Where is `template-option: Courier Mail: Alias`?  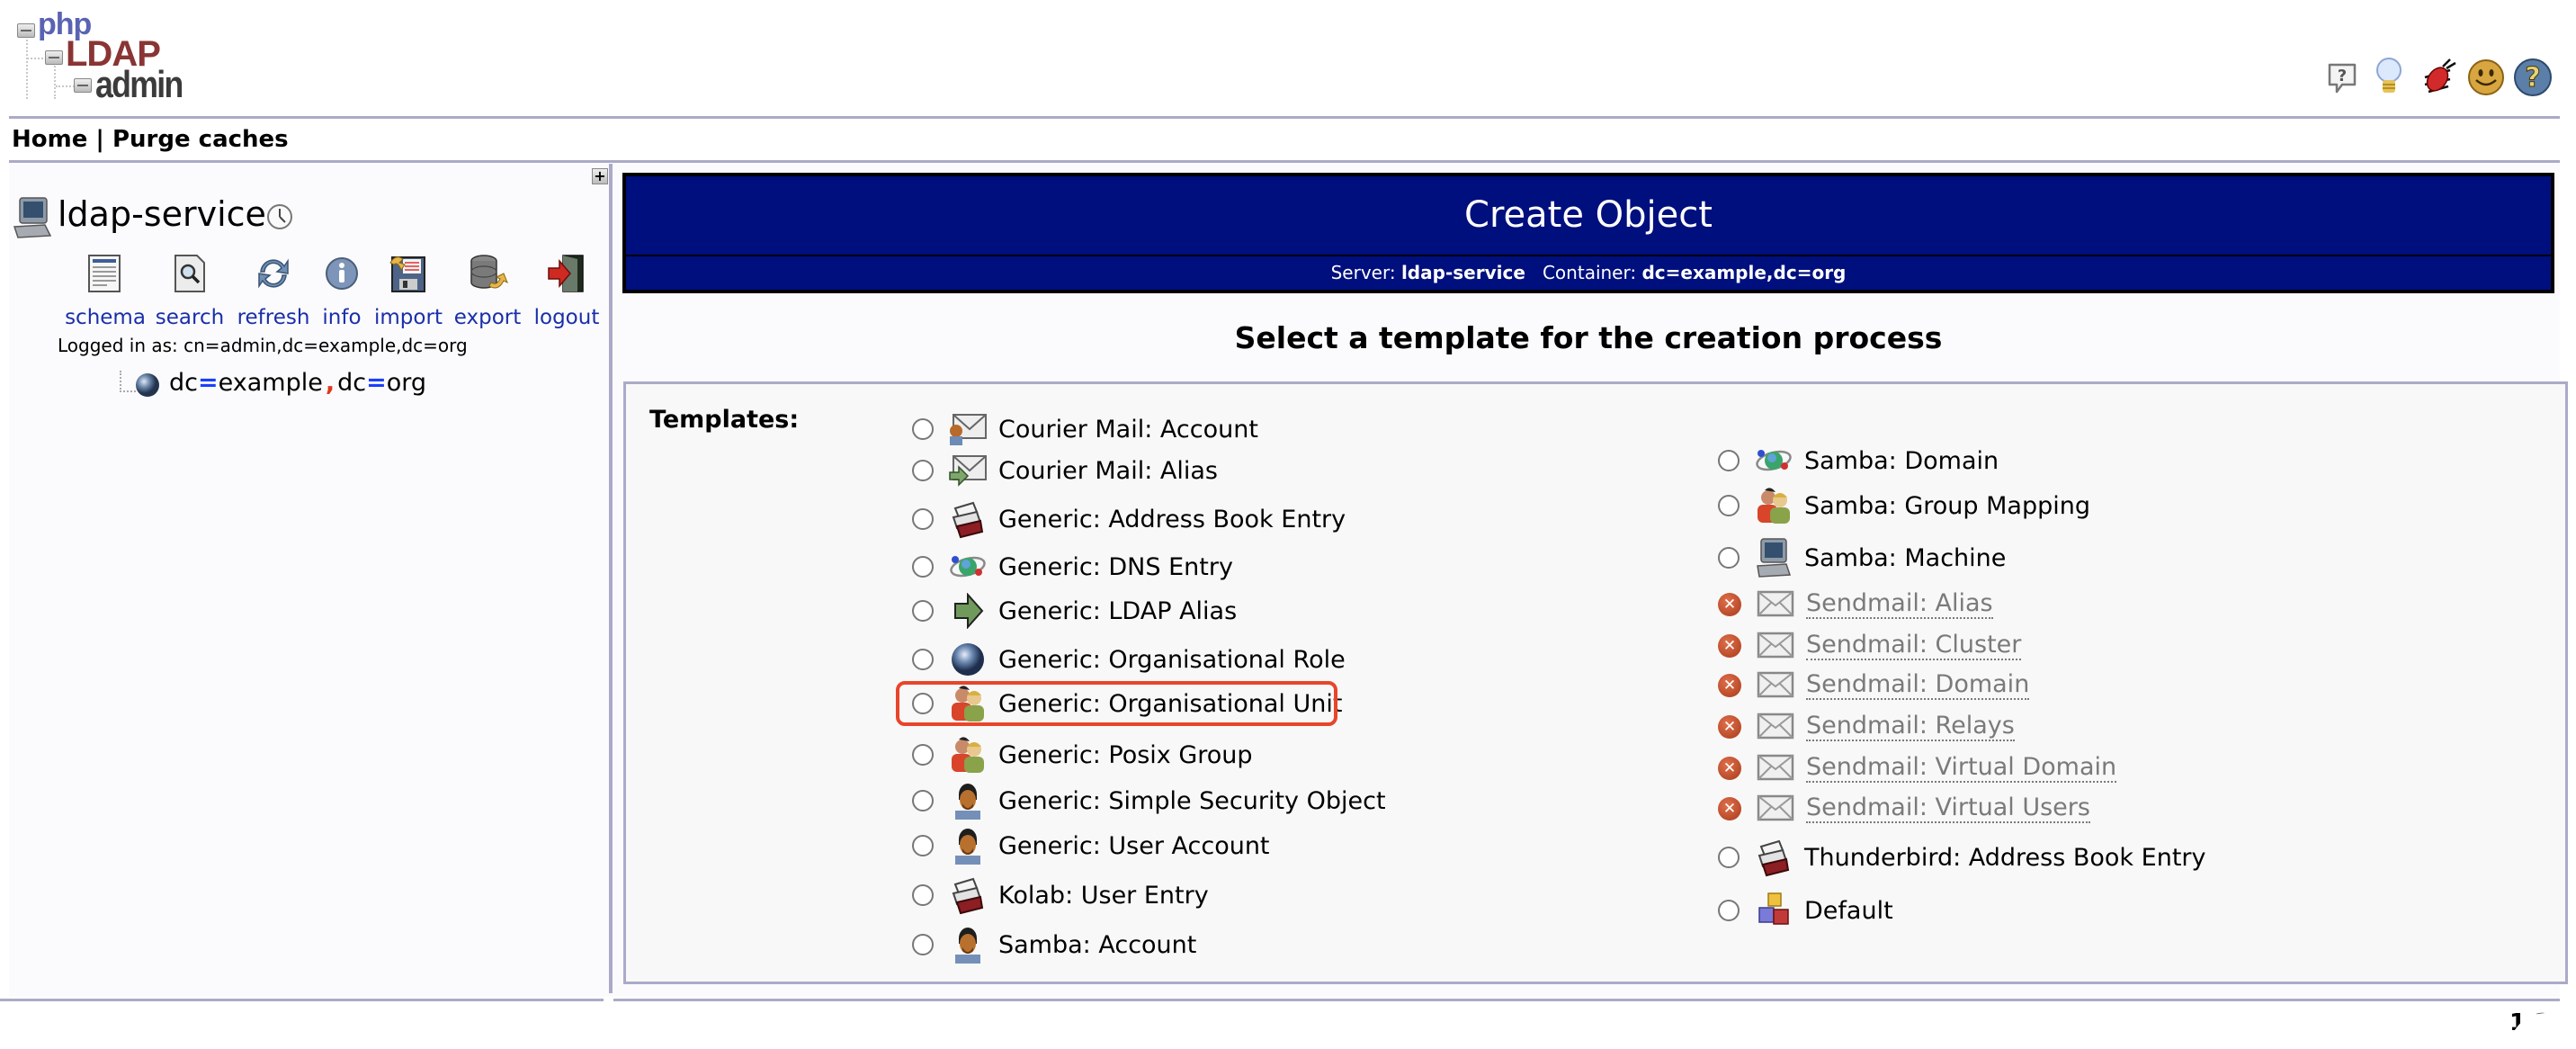 template-option: Courier Mail: Alias is located at coordinates (1065, 471).